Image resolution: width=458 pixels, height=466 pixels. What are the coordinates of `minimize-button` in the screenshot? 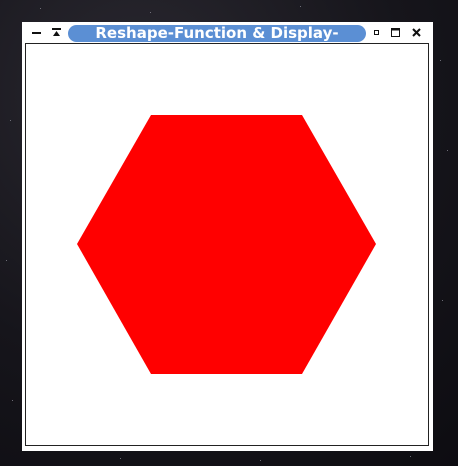 It's located at (36, 32).